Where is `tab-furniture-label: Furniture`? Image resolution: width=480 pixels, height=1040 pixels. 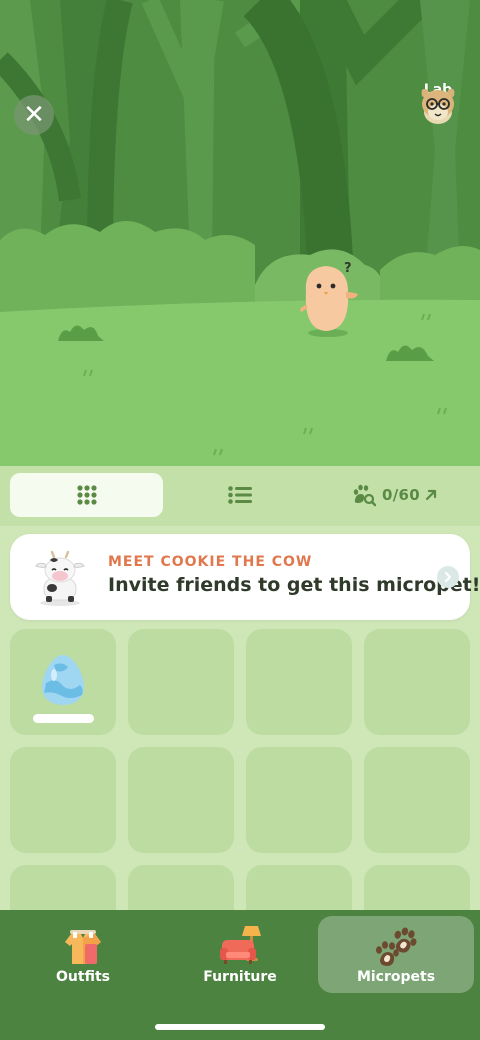
tab-furniture-label: Furniture is located at coordinates (240, 977).